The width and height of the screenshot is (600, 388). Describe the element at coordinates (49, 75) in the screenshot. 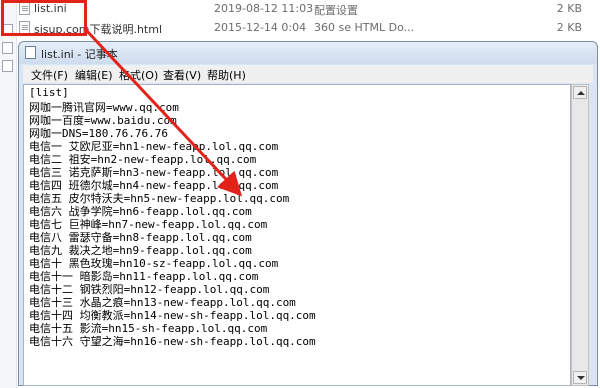

I see `menu-file: 文件(F)` at that location.